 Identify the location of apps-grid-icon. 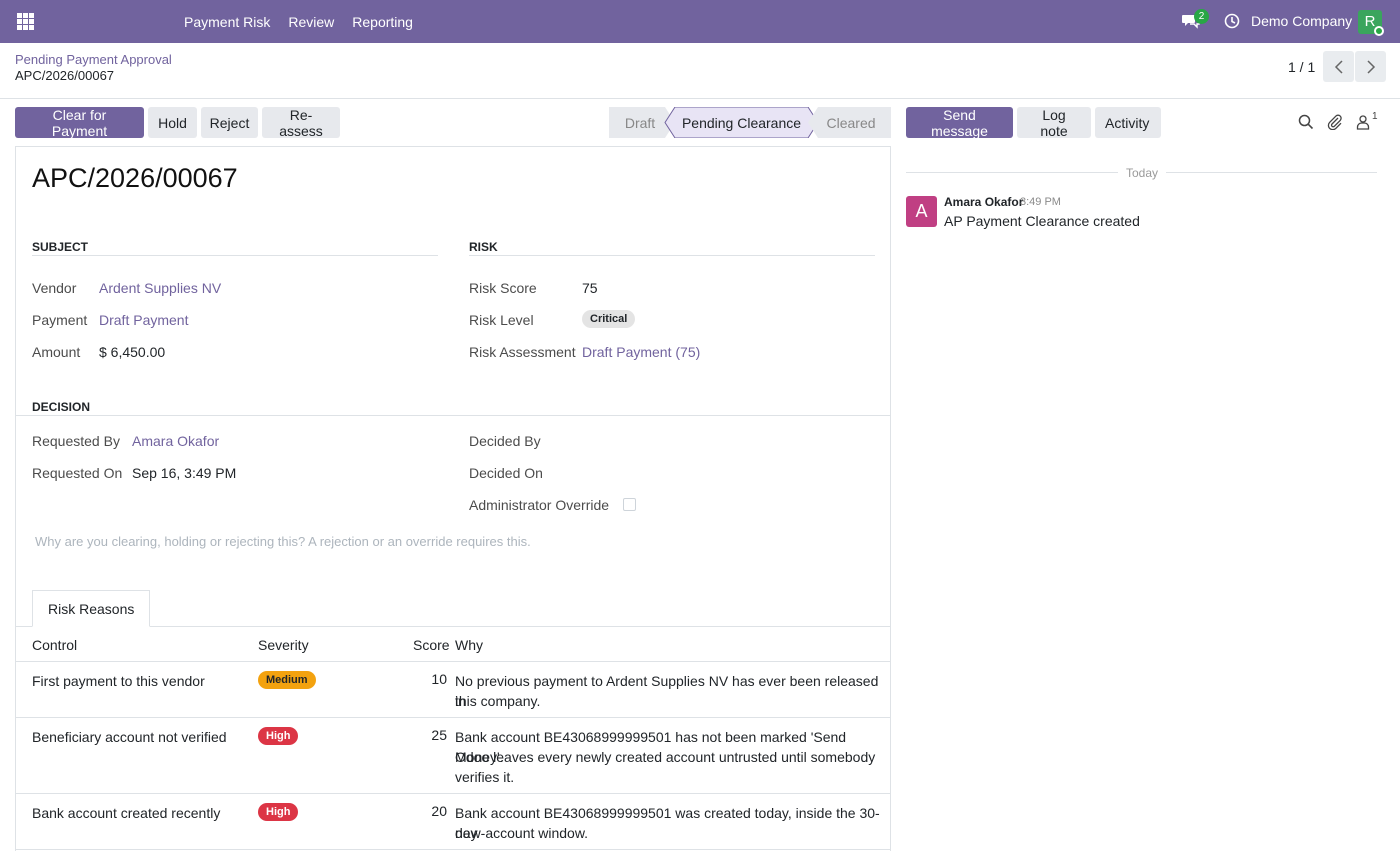
(25, 21).